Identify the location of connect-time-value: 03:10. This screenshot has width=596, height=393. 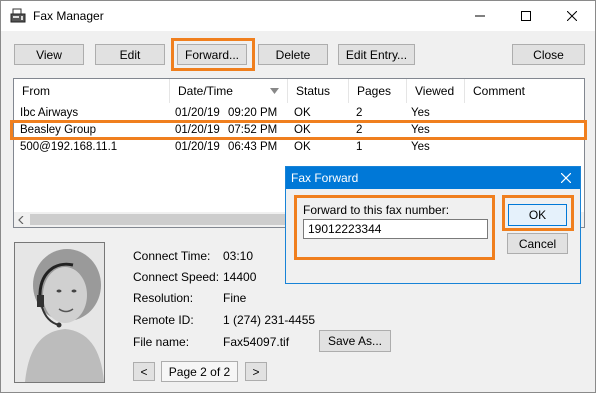
(238, 256).